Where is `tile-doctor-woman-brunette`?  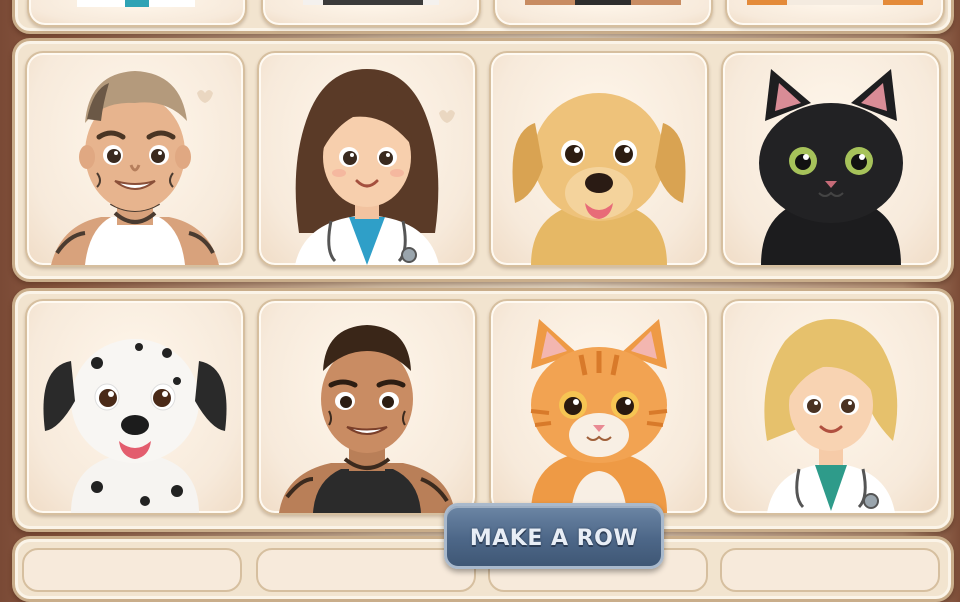
tile-doctor-woman-brunette is located at coordinates (367, 159).